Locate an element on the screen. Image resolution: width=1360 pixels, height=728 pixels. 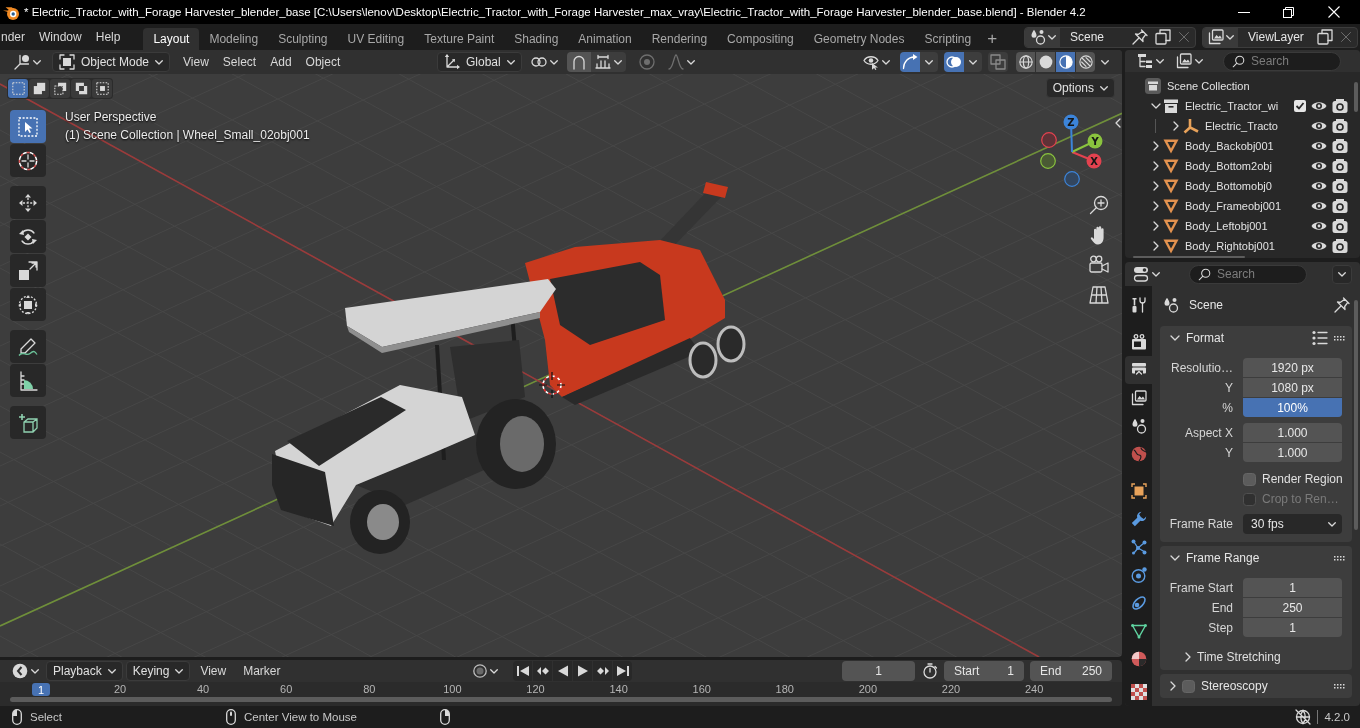
number-field: 250 is located at coordinates (1292, 607).